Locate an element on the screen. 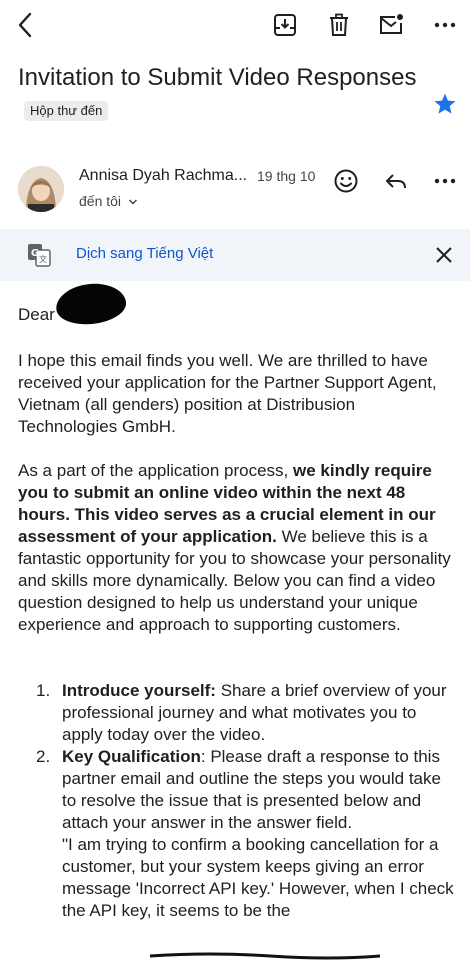  translate-link: Dịch sang Tiếng Việt is located at coordinates (144, 253).